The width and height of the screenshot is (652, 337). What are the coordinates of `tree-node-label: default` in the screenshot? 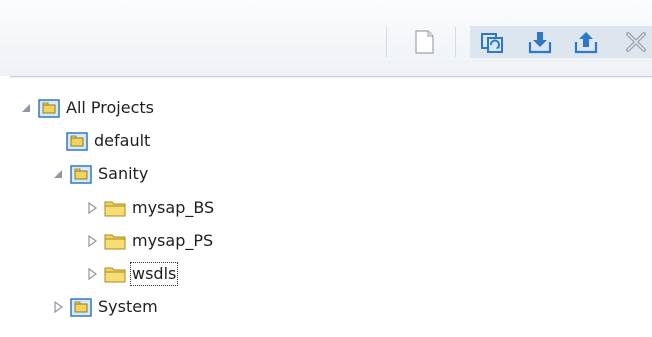 It's located at (122, 140).